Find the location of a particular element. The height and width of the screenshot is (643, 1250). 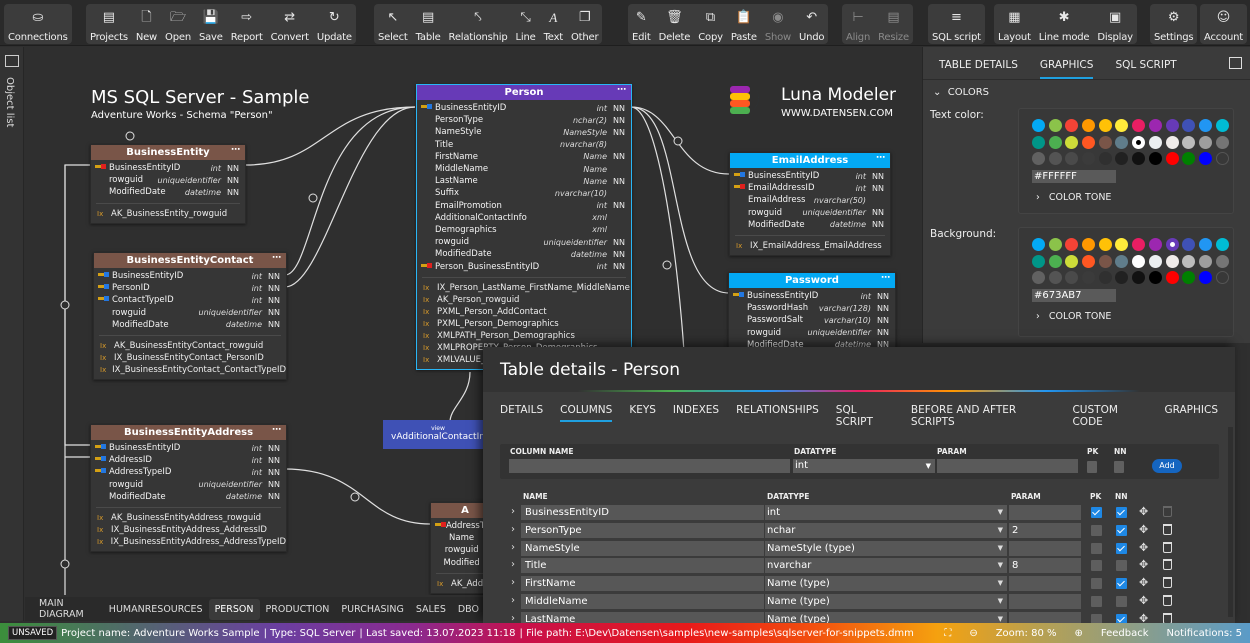

entity-column: Suffix nvarchar(10) is located at coordinates (524, 193).